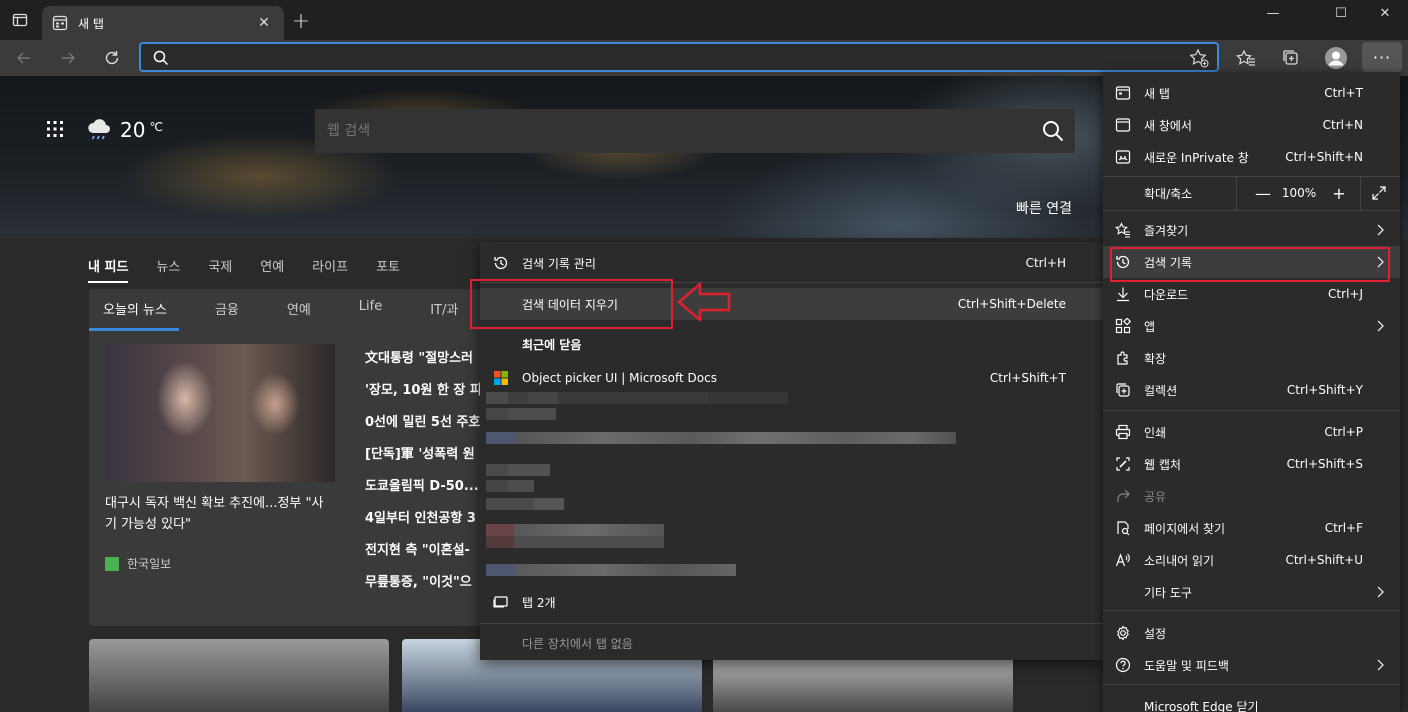 This screenshot has width=1408, height=712. Describe the element at coordinates (444, 315) in the screenshot. I see `news-tab-it: IT/과` at that location.